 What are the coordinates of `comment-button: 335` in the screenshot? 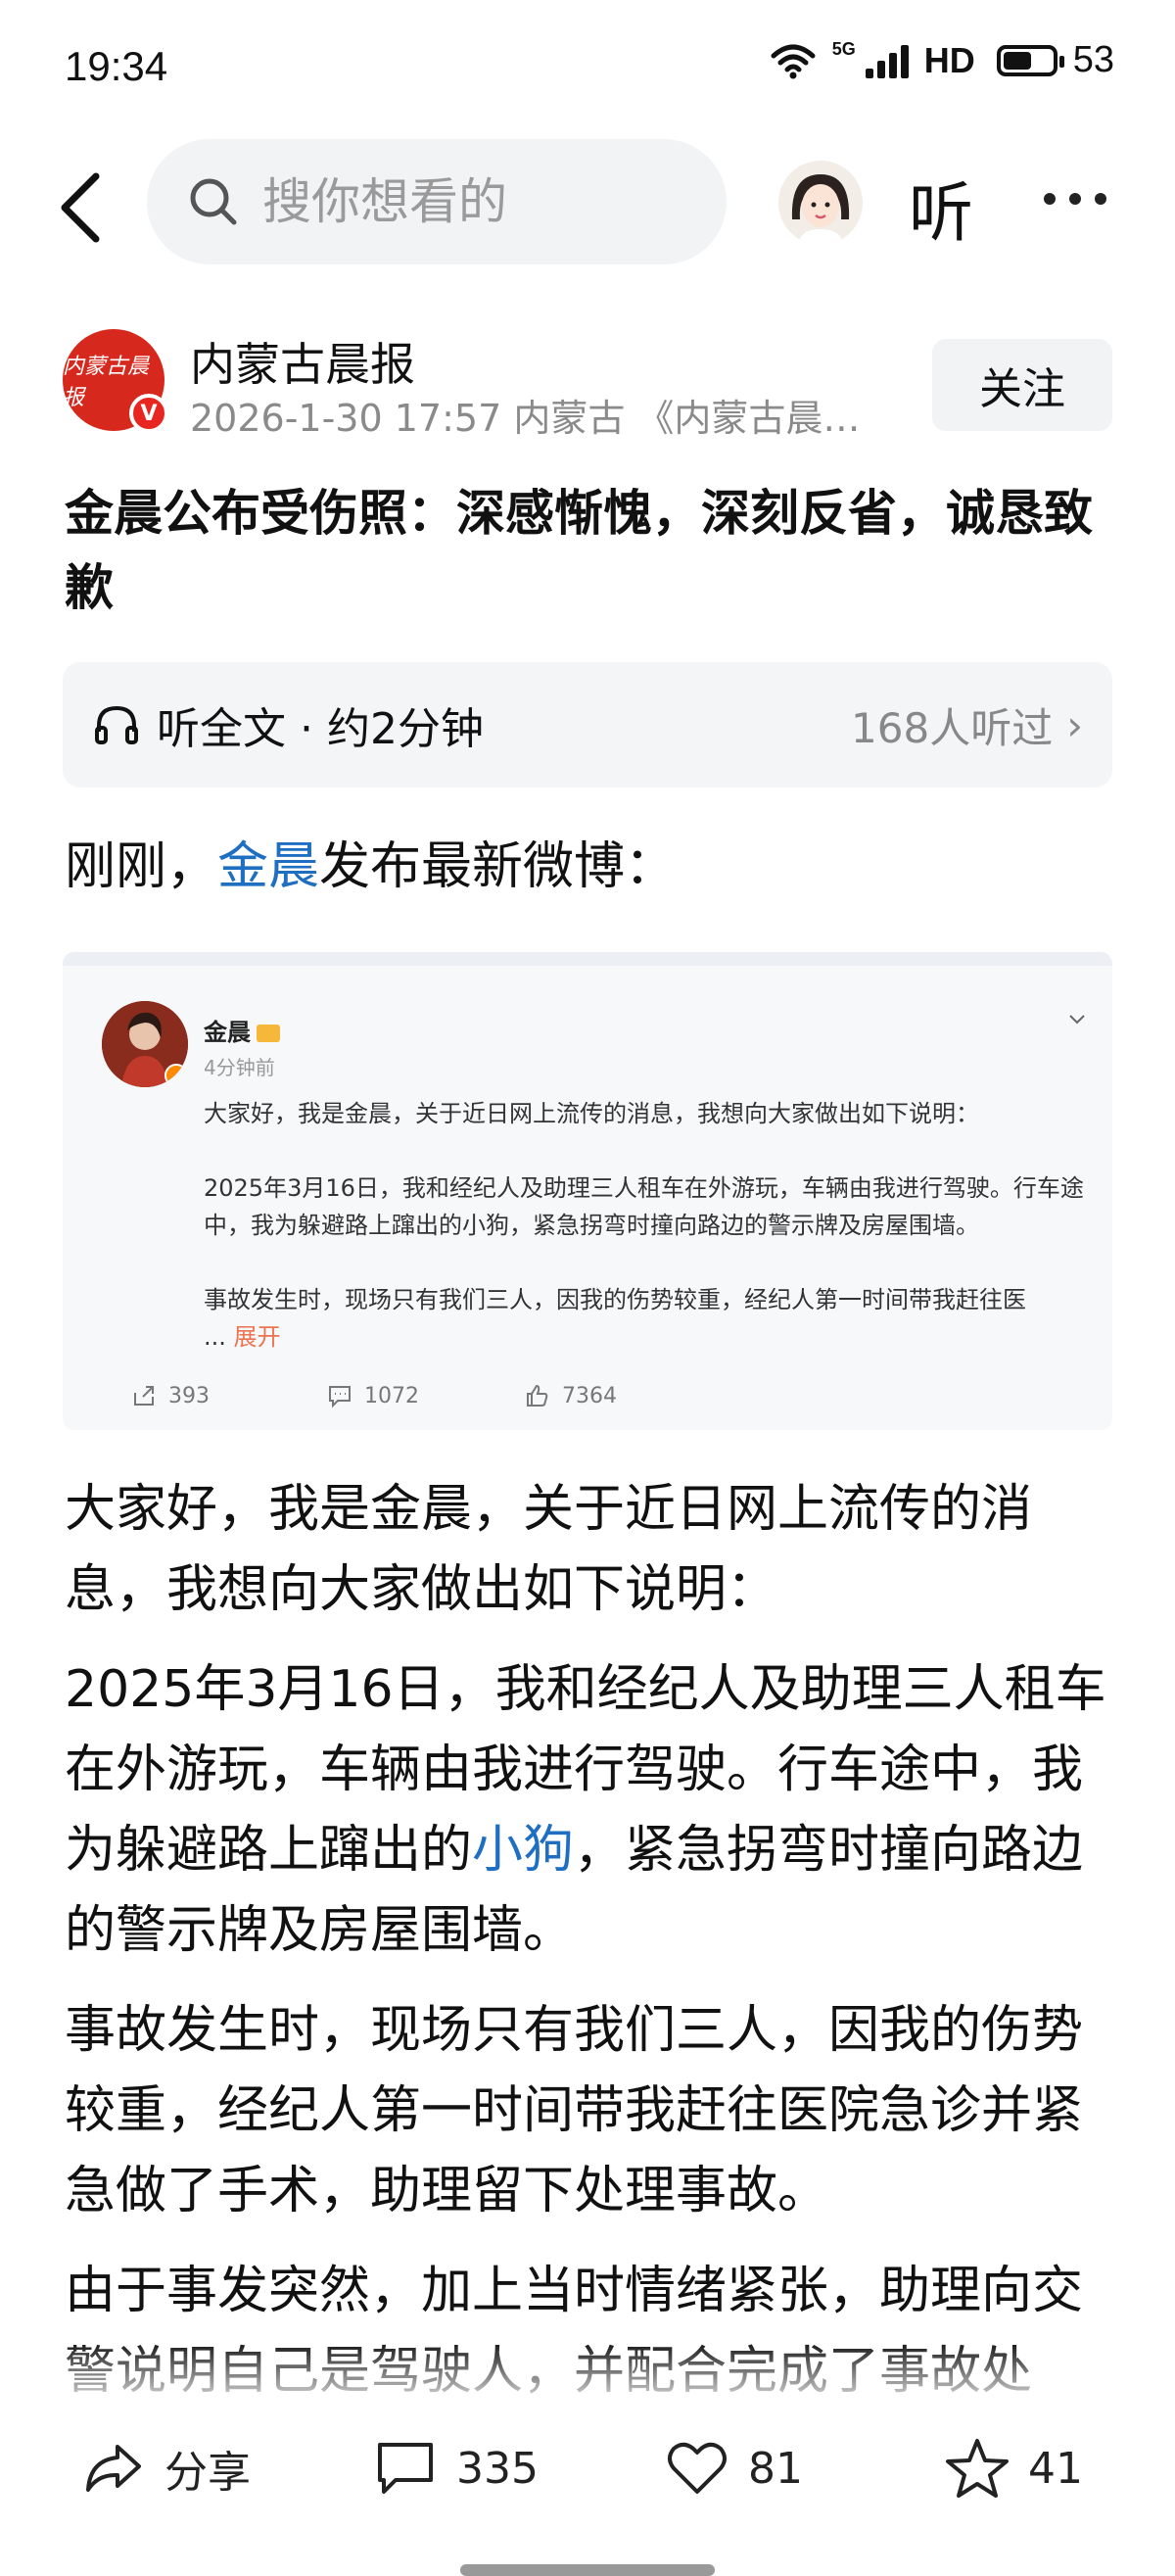 It's located at (456, 2469).